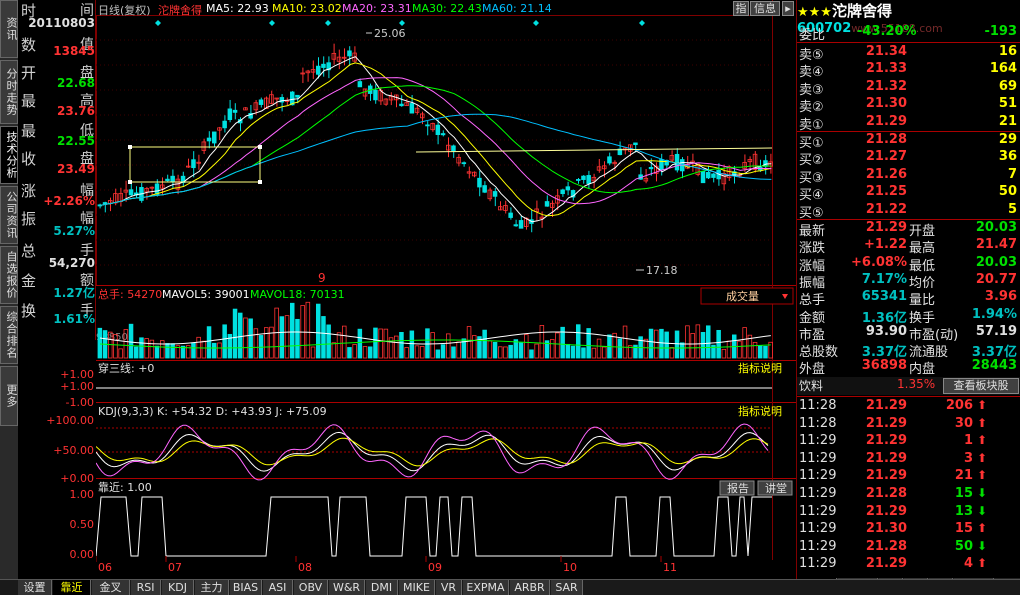  What do you see at coordinates (9, 335) in the screenshot?
I see `left-tab-5: 综合排名` at bounding box center [9, 335].